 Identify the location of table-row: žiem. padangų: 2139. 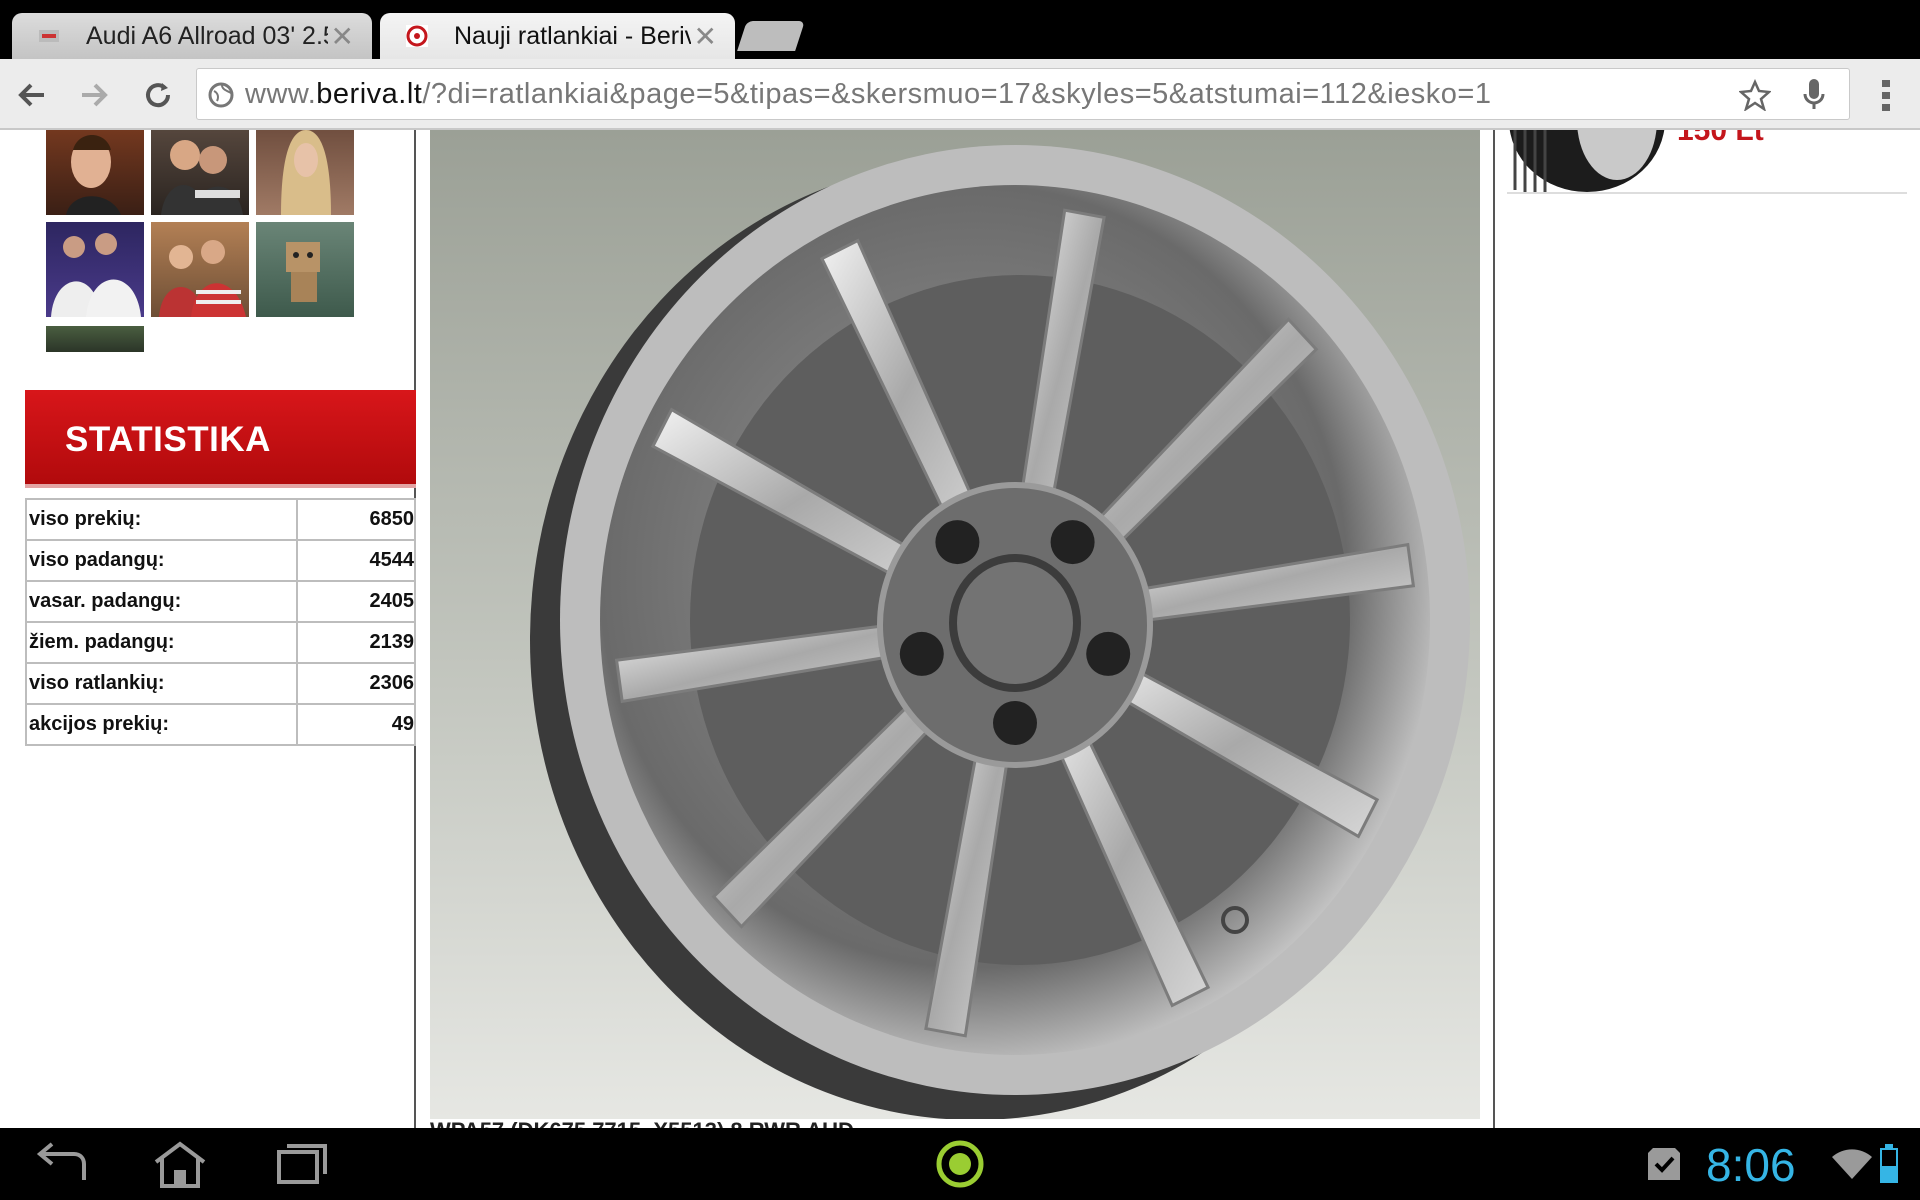
(220, 642).